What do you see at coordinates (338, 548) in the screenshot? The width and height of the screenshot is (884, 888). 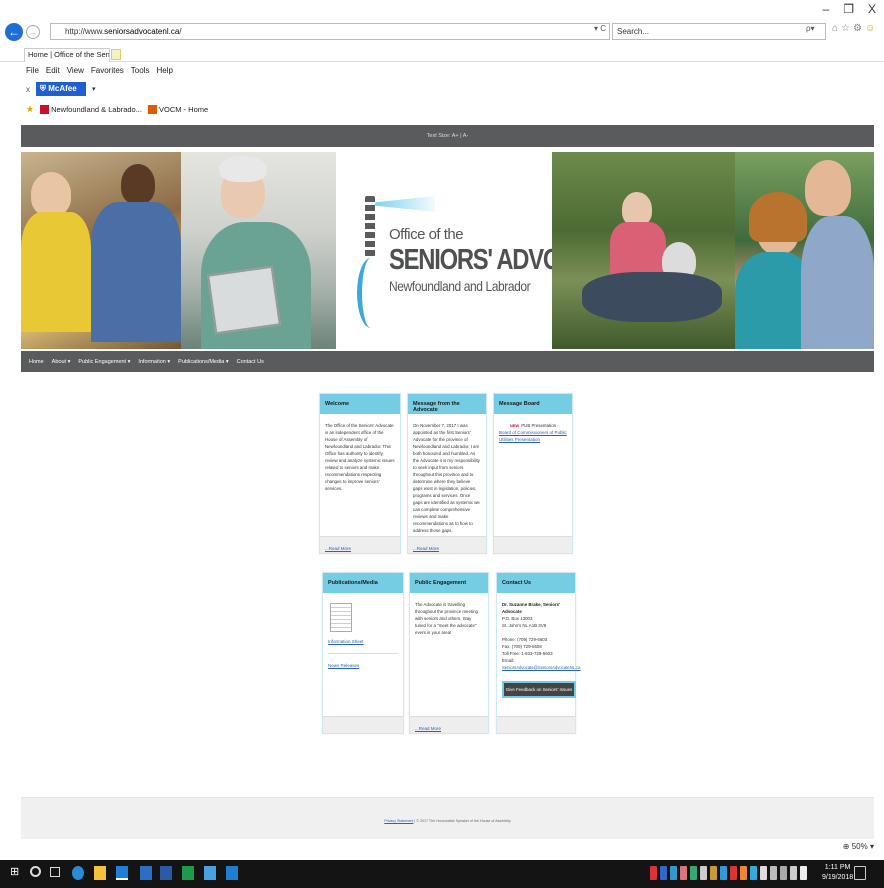 I see `welcome-read-more-link: ...Read More` at bounding box center [338, 548].